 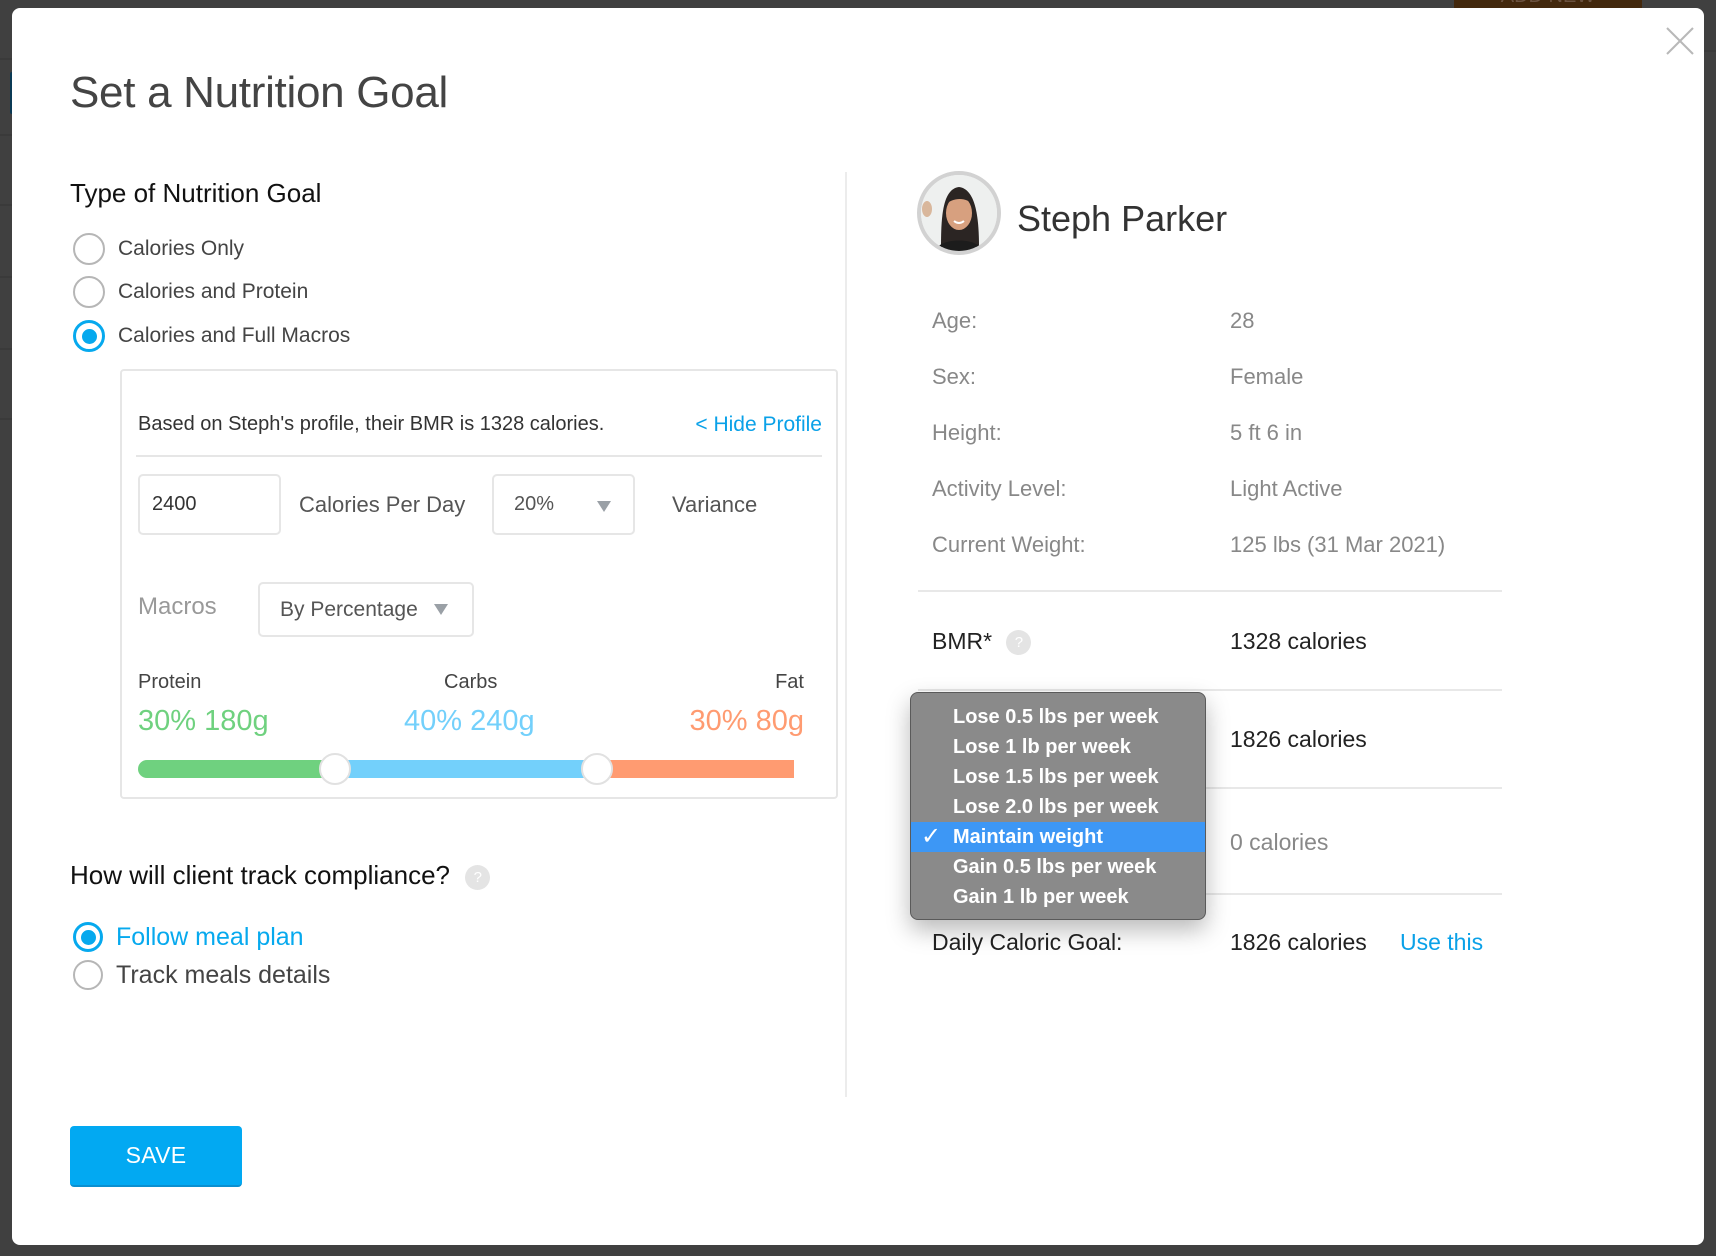 What do you see at coordinates (349, 609) in the screenshot?
I see `macros-mode-value: By Percentage` at bounding box center [349, 609].